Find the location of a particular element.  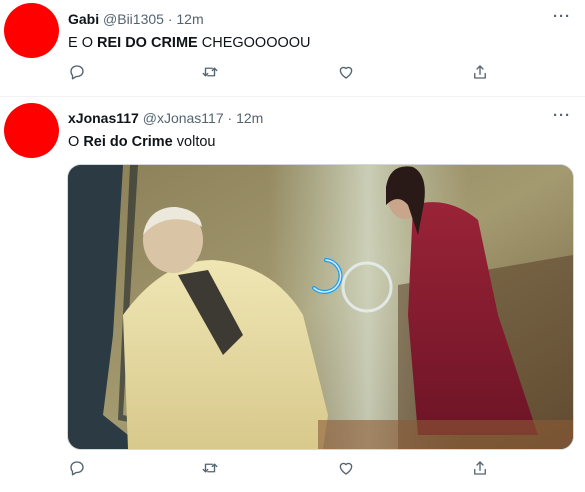

text-segment: E O is located at coordinates (83, 43).